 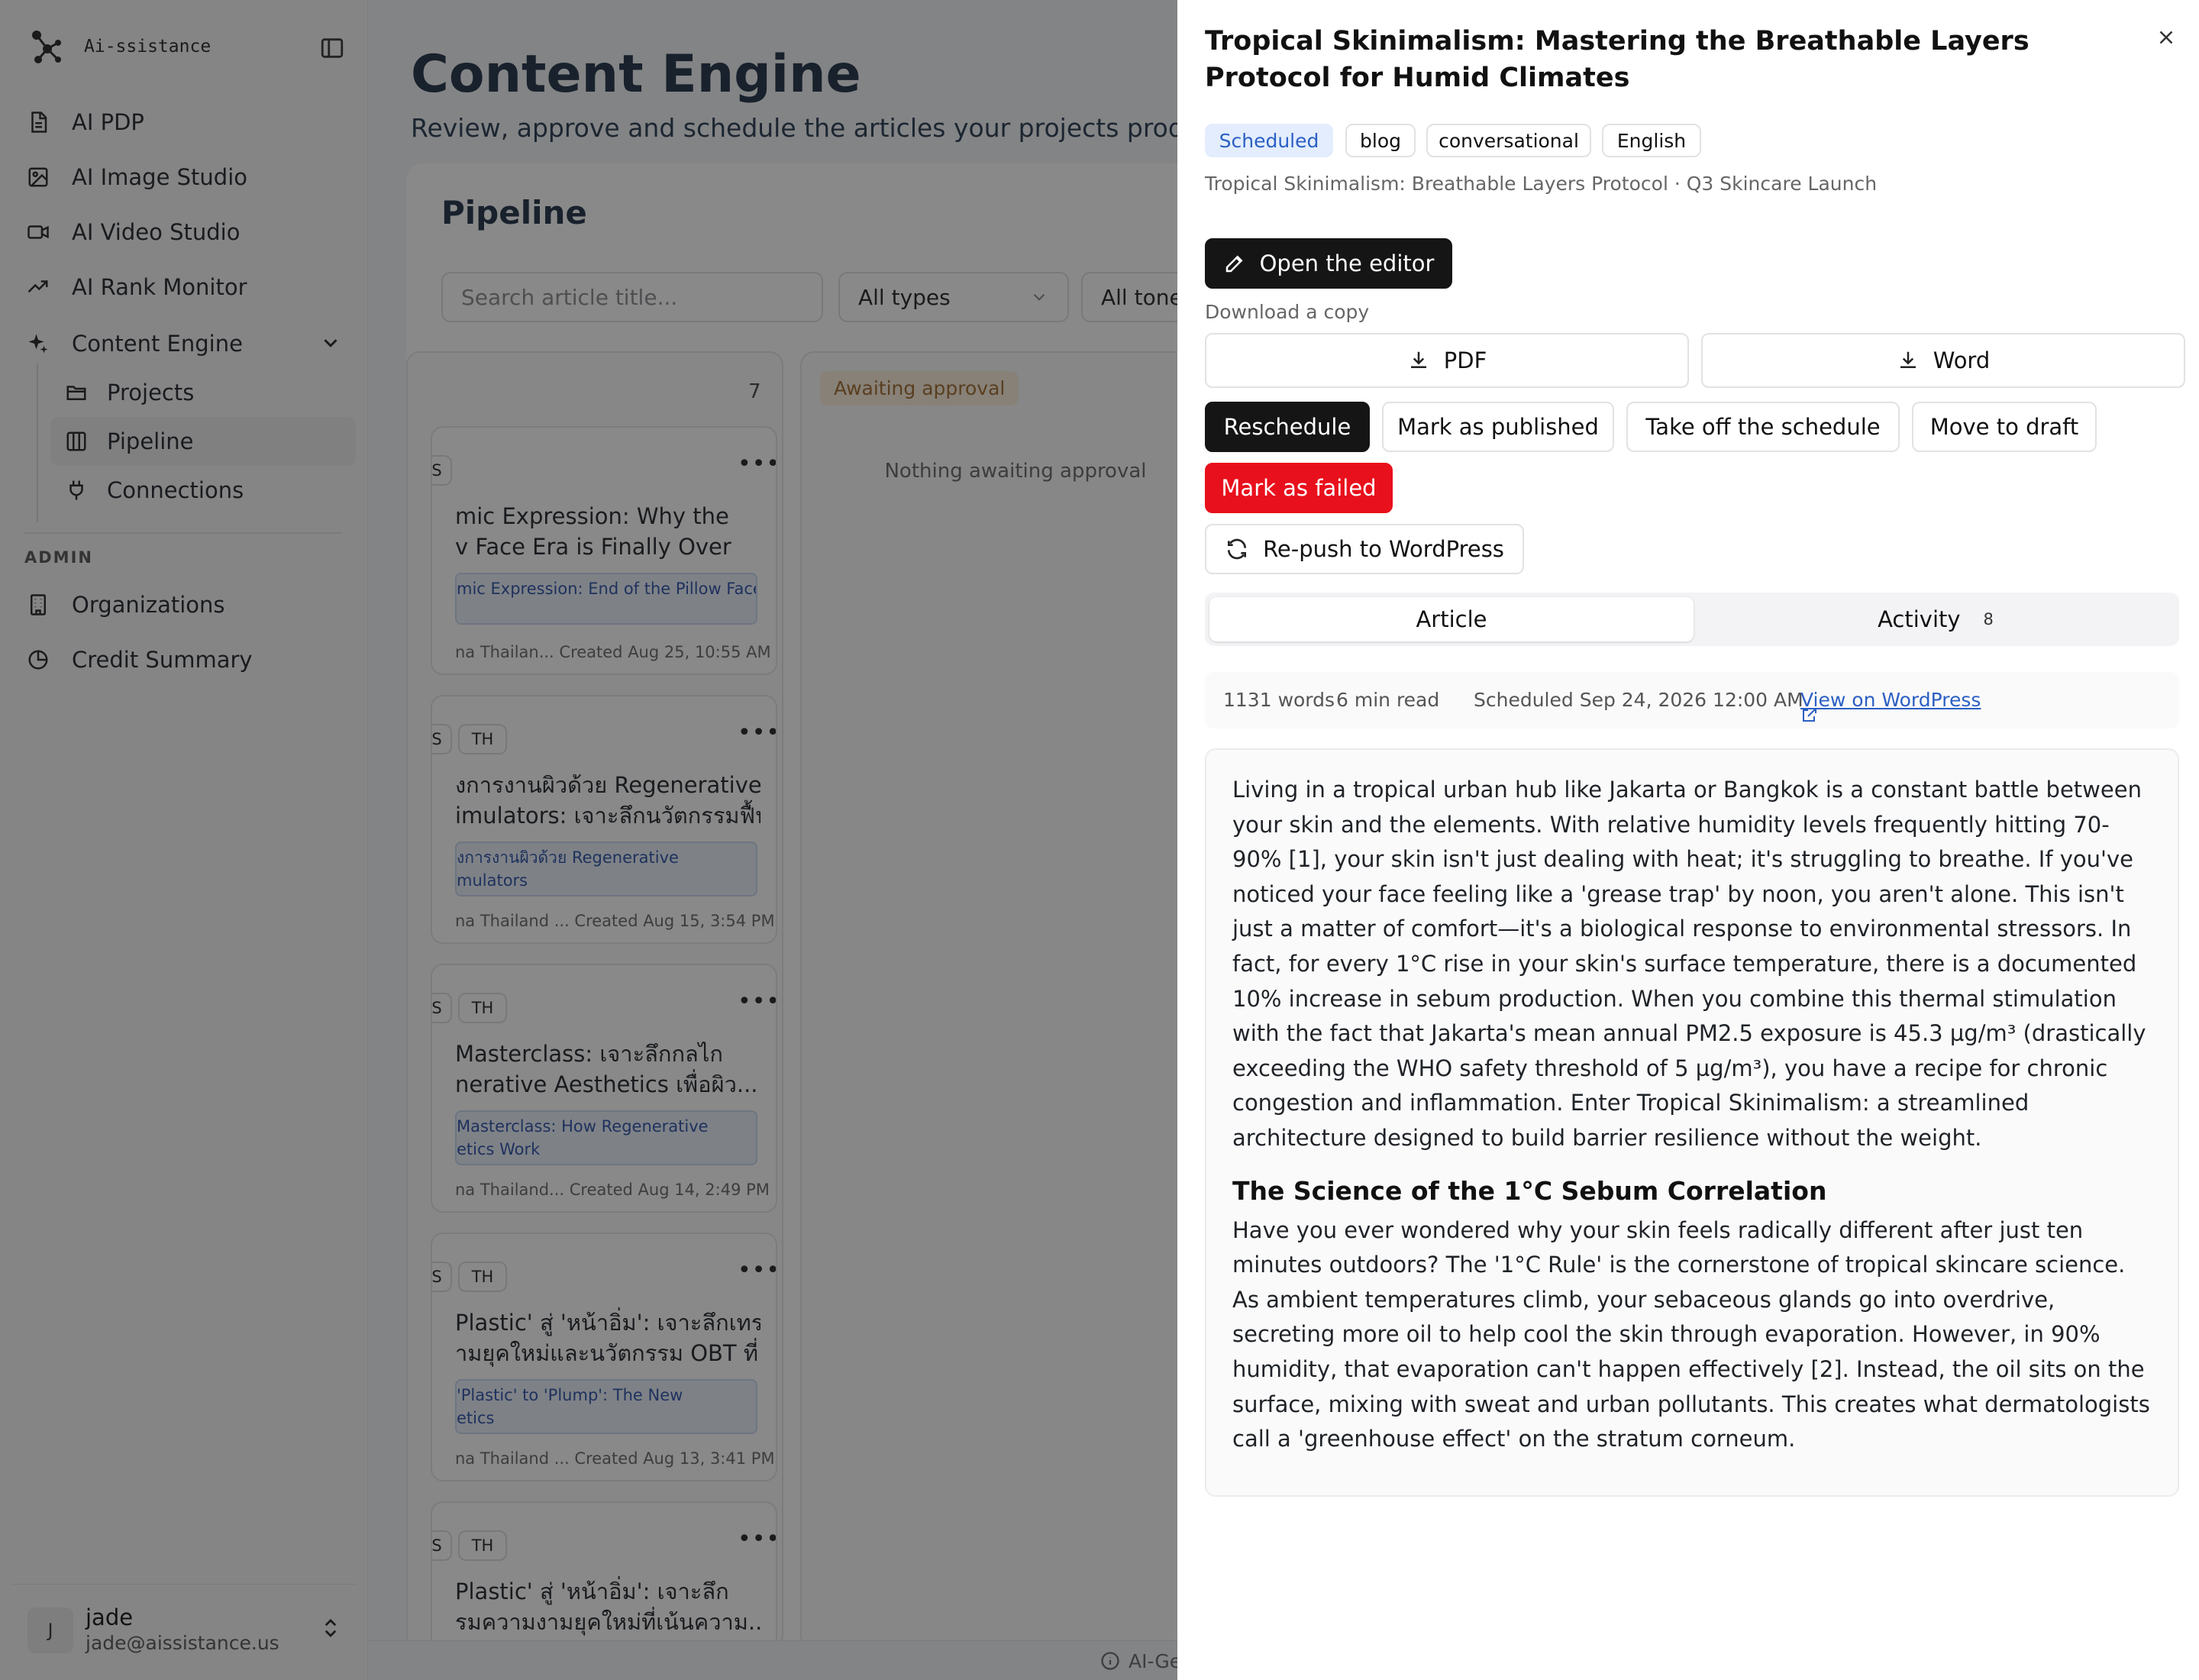 What do you see at coordinates (1989, 619) in the screenshot?
I see `activity-count-badge: 8` at bounding box center [1989, 619].